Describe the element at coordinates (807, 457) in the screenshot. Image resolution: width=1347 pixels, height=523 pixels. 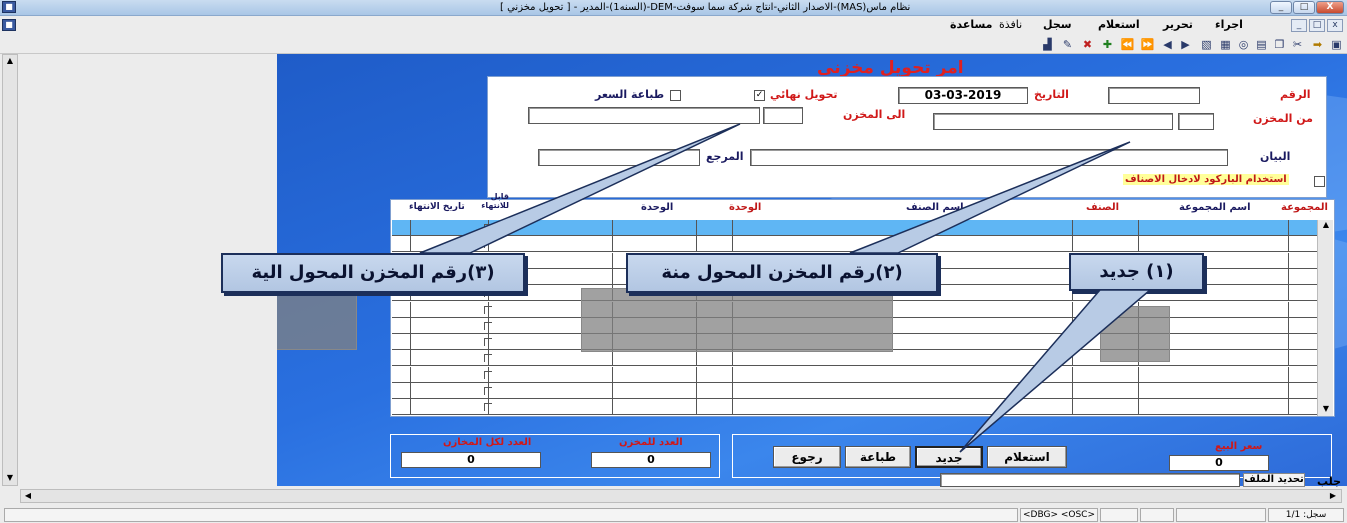
I see `back-button: رجوع` at that location.